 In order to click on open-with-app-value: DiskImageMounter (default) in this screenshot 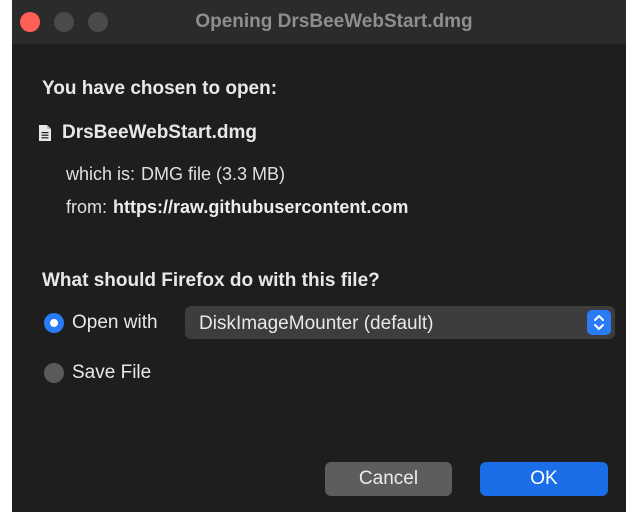, I will do `click(316, 323)`.